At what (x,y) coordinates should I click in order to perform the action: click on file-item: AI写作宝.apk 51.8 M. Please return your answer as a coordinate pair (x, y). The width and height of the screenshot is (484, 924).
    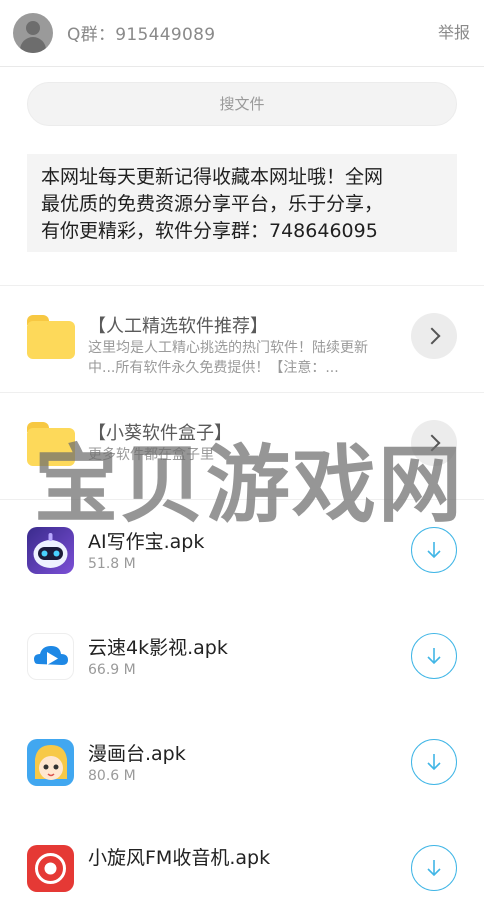
    Looking at the image, I should click on (242, 553).